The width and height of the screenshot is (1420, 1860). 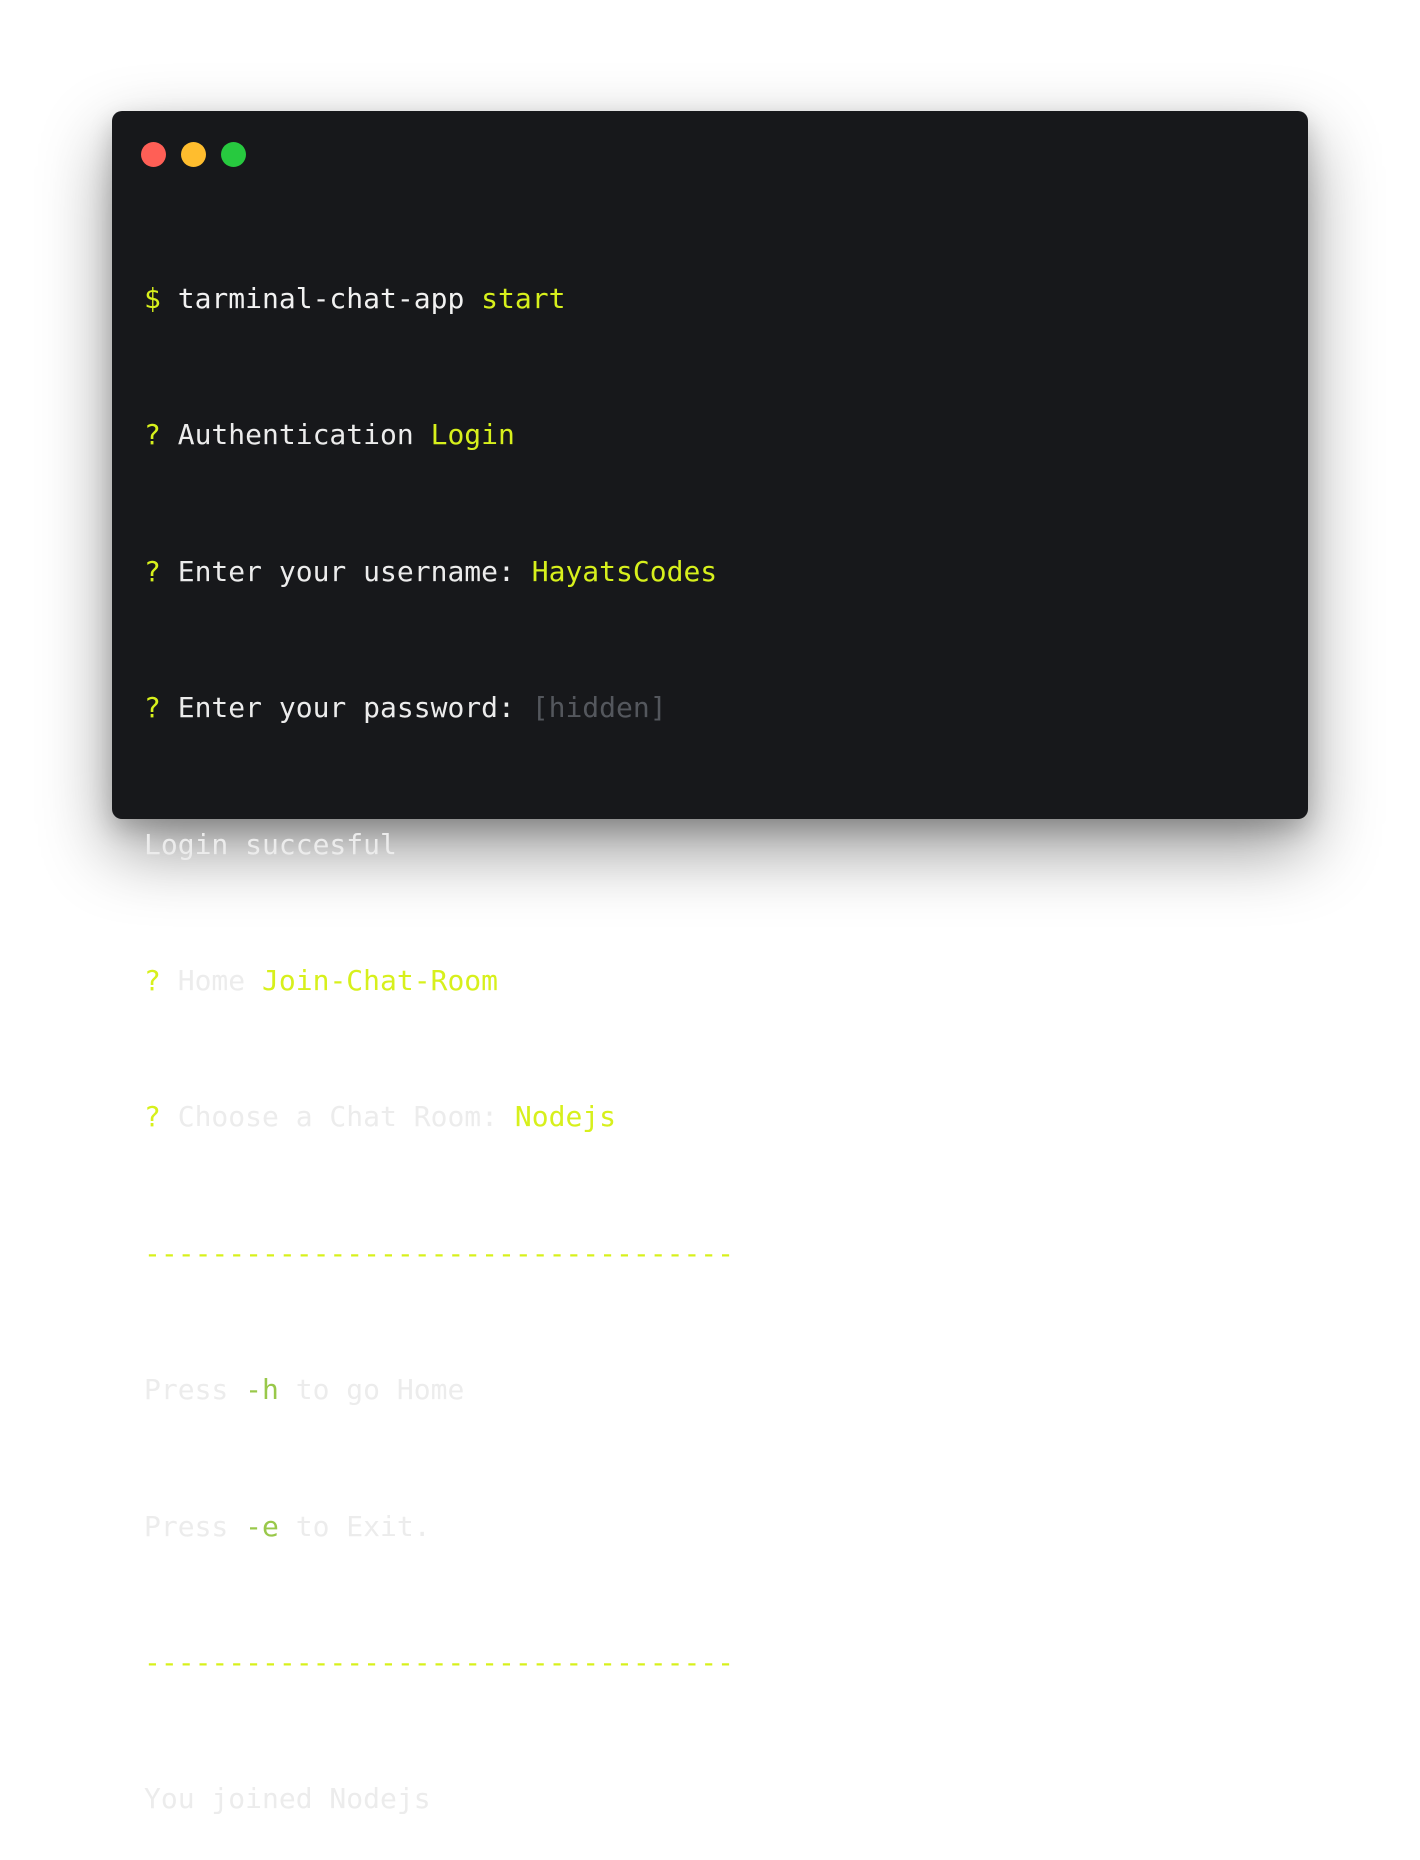 What do you see at coordinates (295, 435) in the screenshot?
I see `auth-label: Authentication` at bounding box center [295, 435].